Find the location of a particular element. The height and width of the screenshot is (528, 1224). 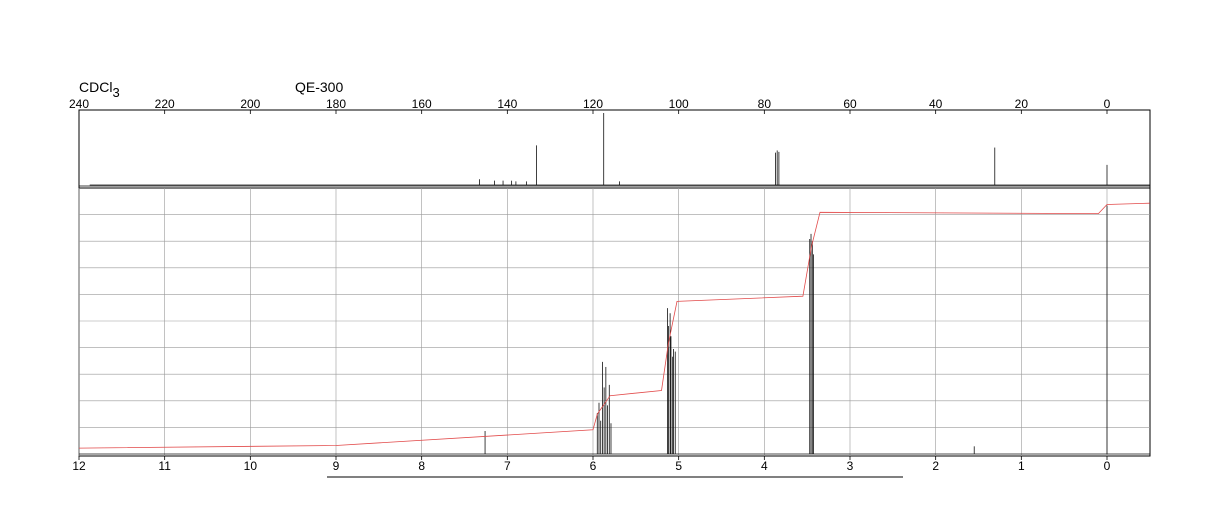

carbon-tick-label: 220 is located at coordinates (165, 104).